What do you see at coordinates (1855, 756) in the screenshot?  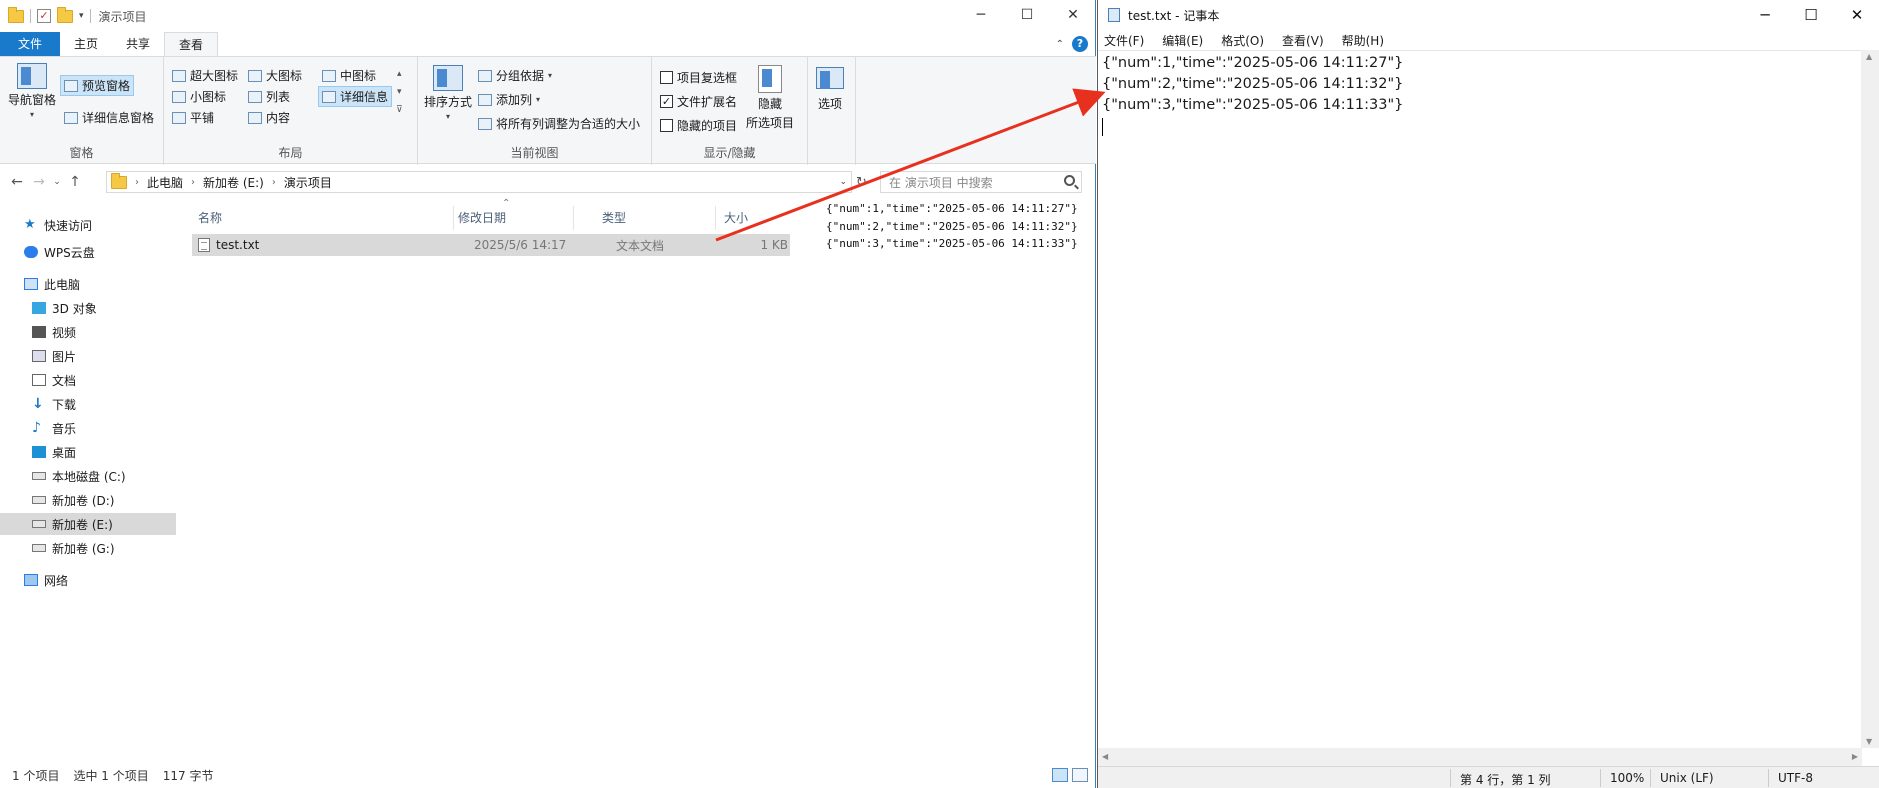 I see `scroll-right-icon: ▶` at bounding box center [1855, 756].